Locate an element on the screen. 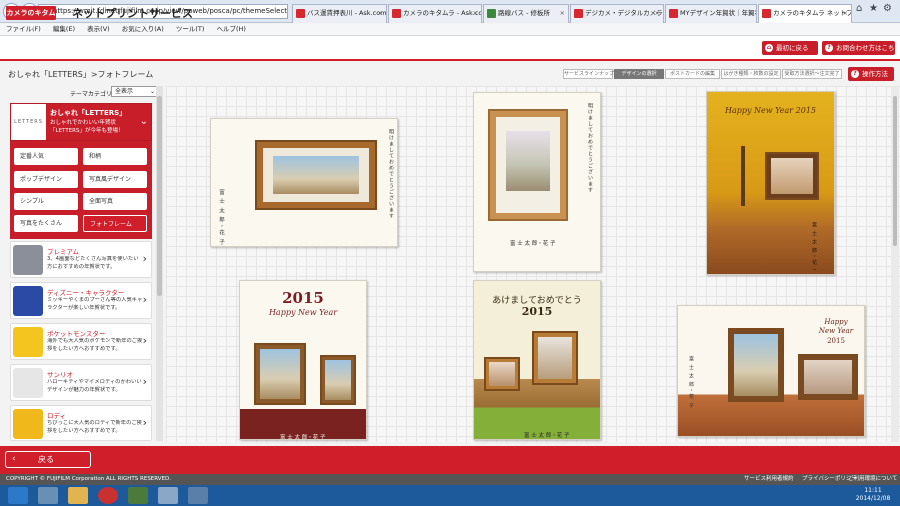 The height and width of the screenshot is (506, 900). star-icon: ★ is located at coordinates (873, 8).